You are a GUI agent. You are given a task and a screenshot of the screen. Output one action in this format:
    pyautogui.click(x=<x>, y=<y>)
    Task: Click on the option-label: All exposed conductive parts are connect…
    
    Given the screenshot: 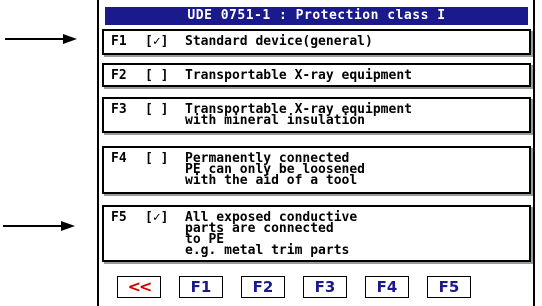 What is the action you would take?
    pyautogui.click(x=271, y=234)
    